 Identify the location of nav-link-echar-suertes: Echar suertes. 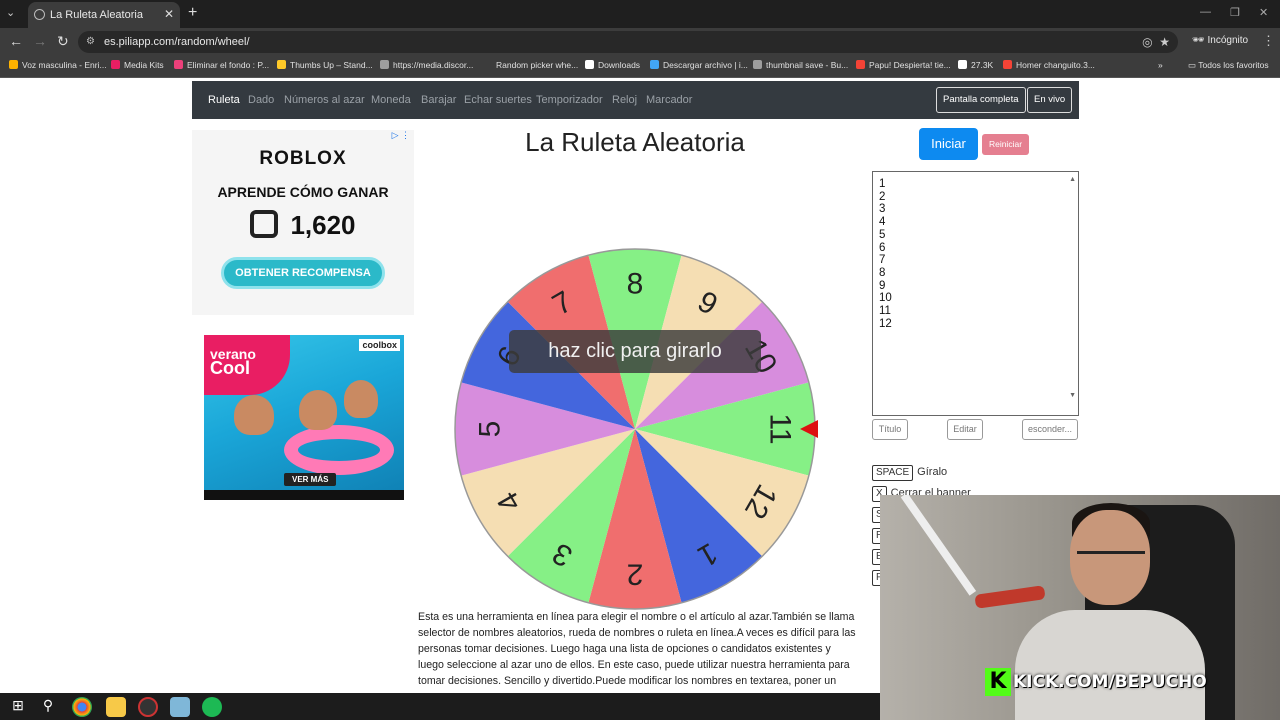
(498, 100).